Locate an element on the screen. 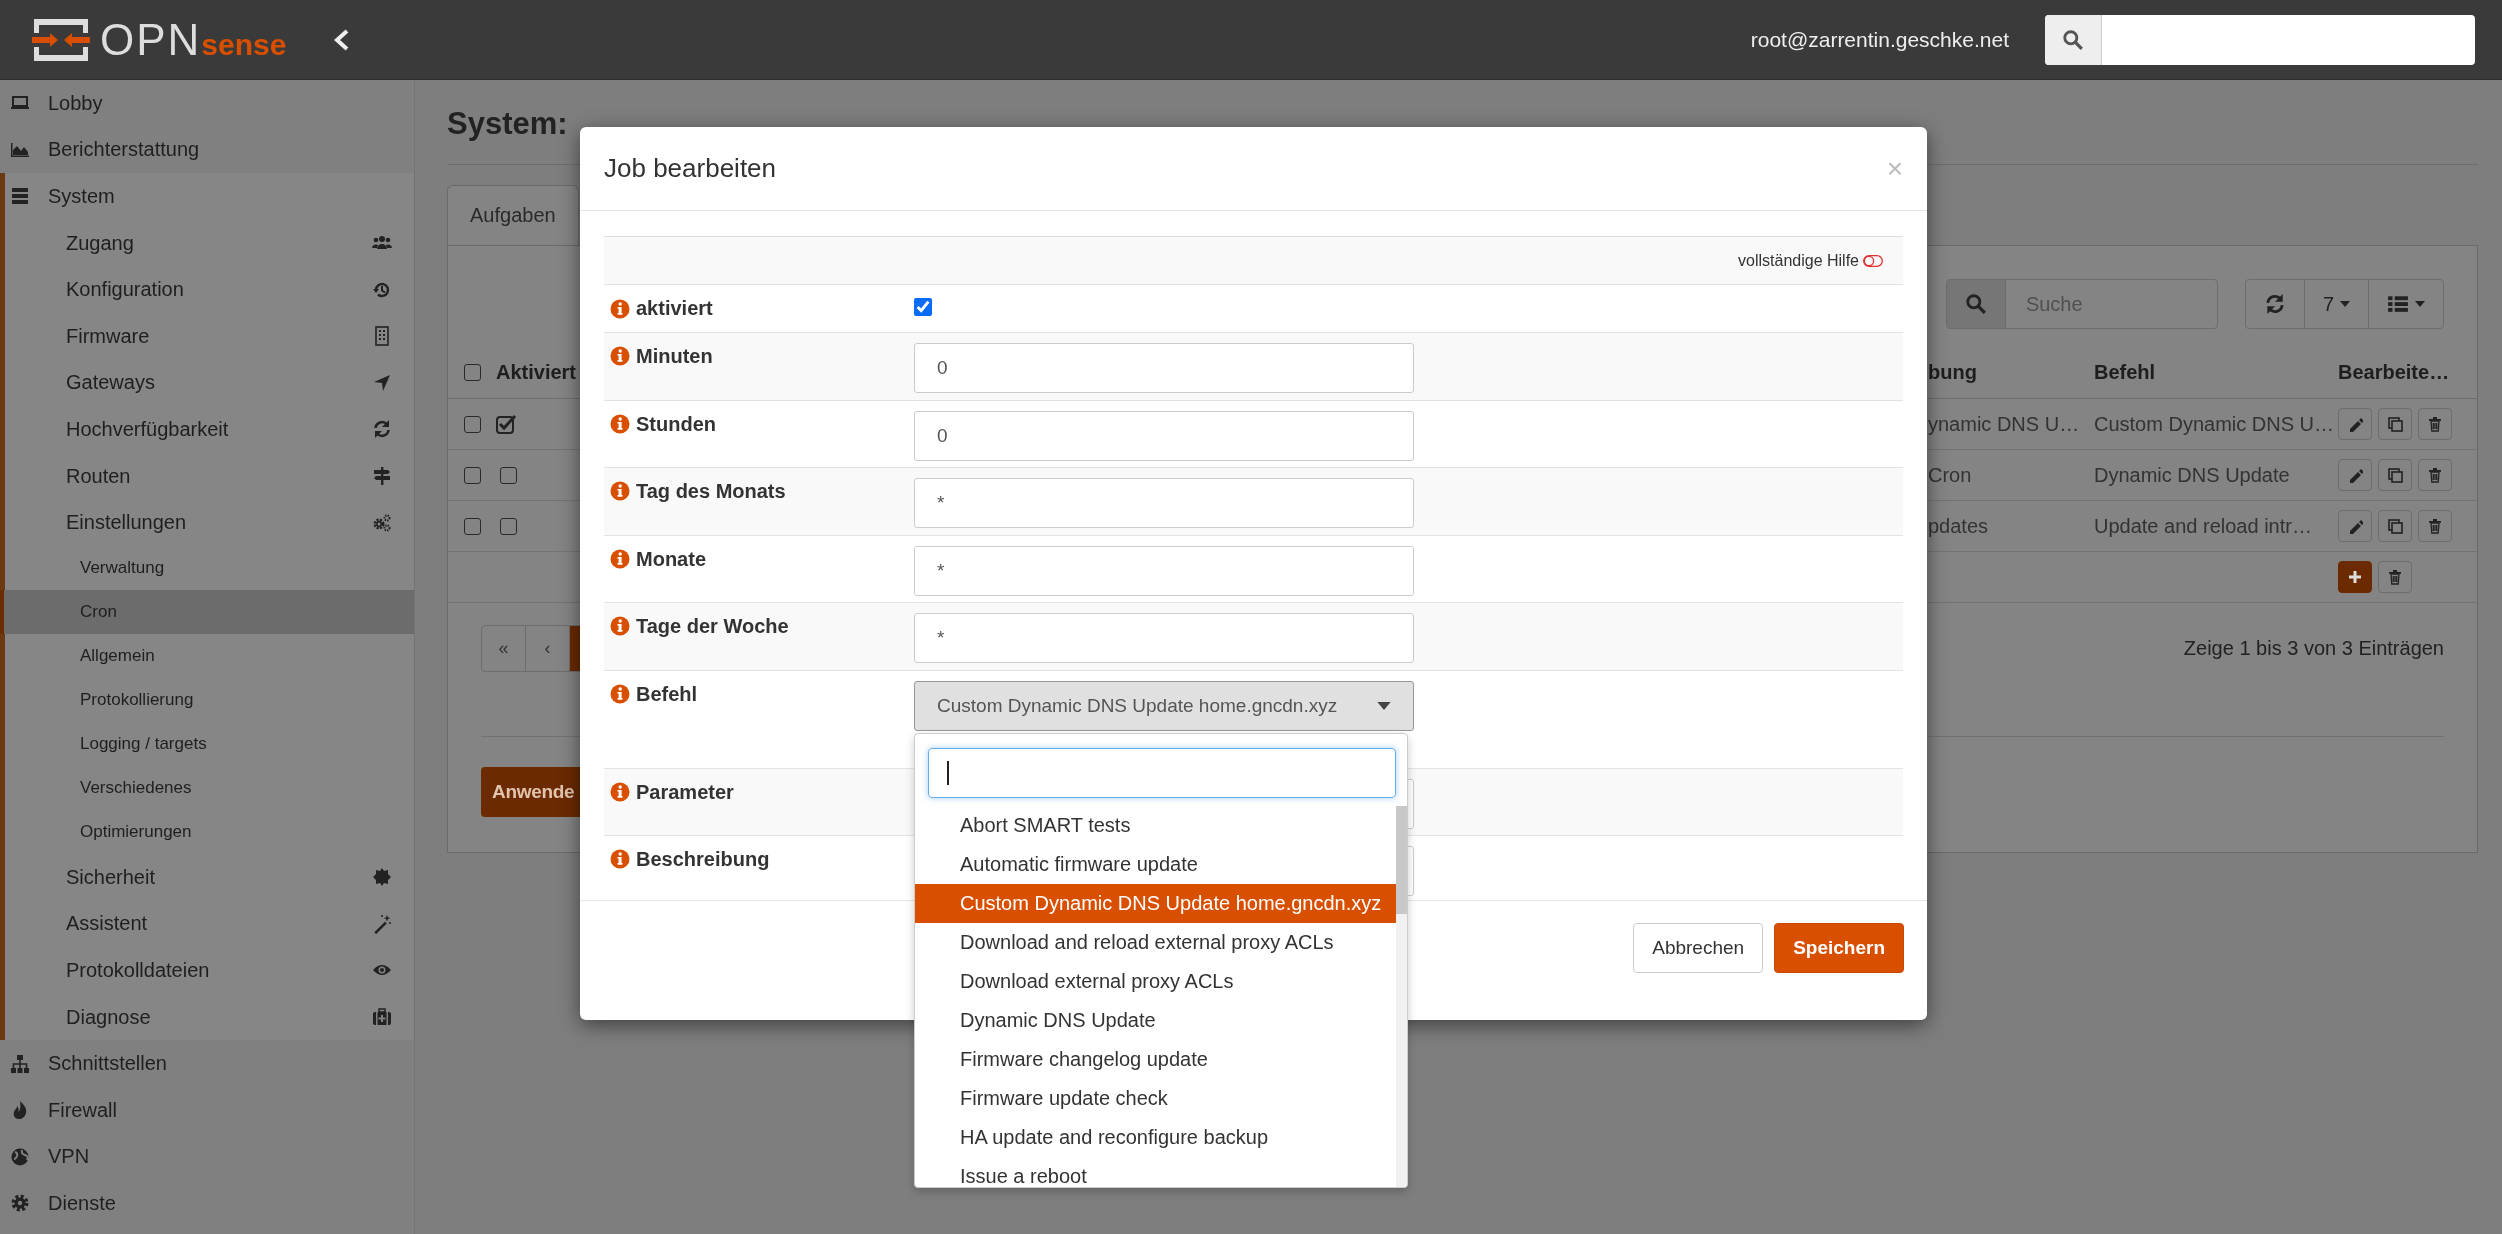 The height and width of the screenshot is (1234, 2502). dialog-title: Job bearbeiten is located at coordinates (690, 168).